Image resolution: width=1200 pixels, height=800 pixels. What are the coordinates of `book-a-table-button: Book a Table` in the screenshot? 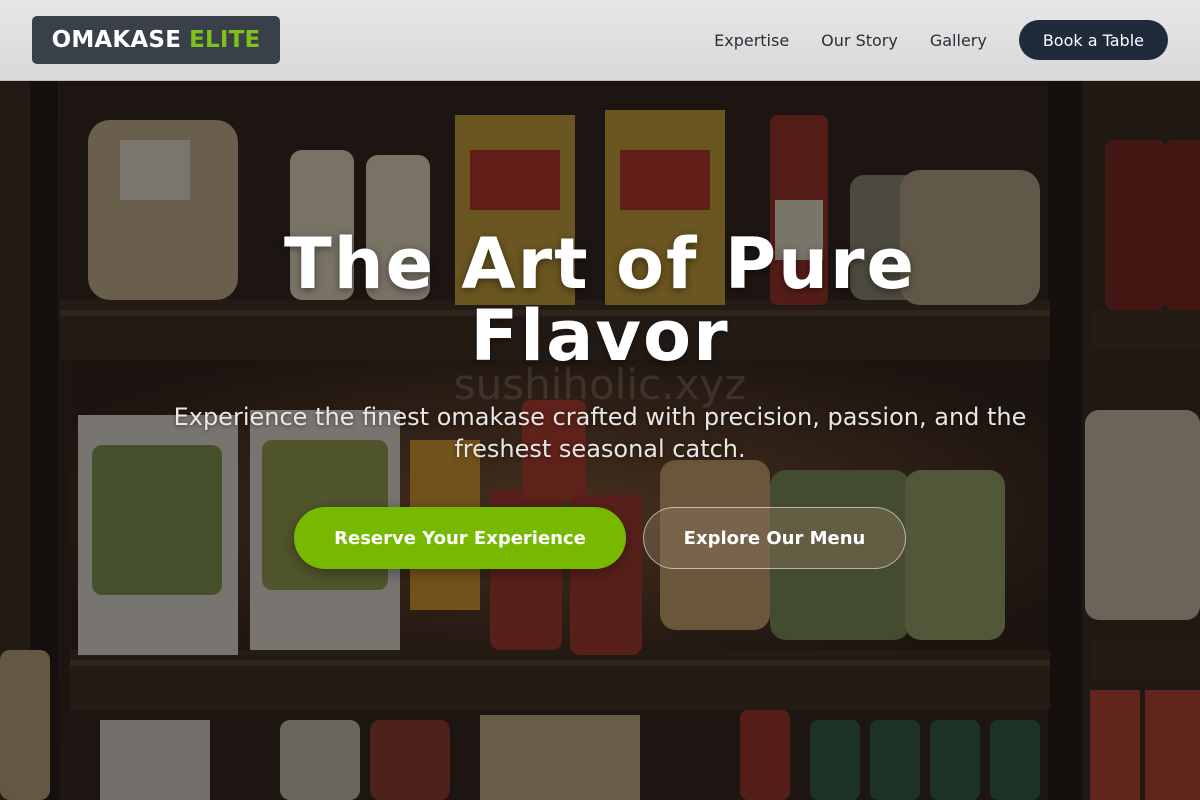 It's located at (1093, 40).